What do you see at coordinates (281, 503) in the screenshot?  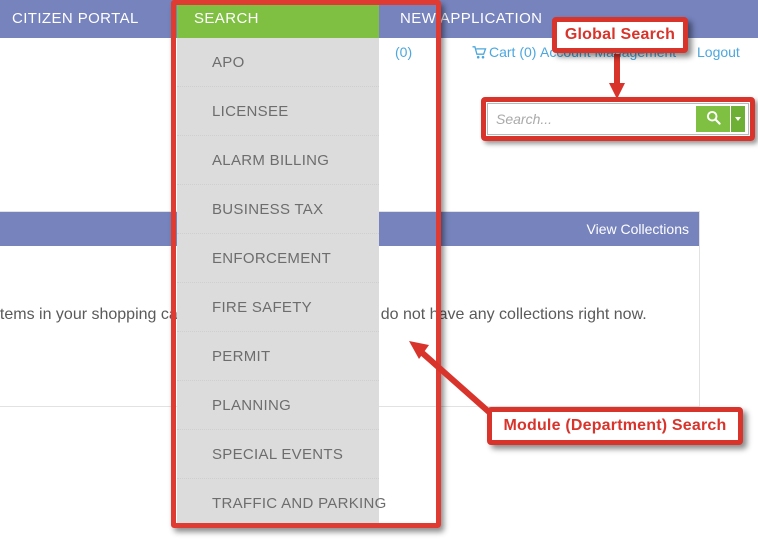 I see `search-menu-item: TRAFFIC AND PARKING` at bounding box center [281, 503].